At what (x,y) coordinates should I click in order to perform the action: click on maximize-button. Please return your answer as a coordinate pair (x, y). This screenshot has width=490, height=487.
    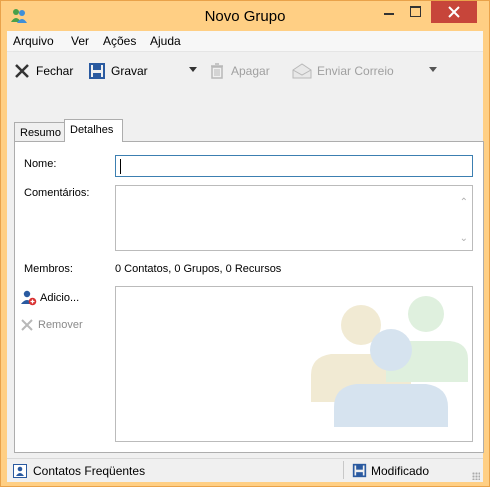
    Looking at the image, I should click on (416, 11).